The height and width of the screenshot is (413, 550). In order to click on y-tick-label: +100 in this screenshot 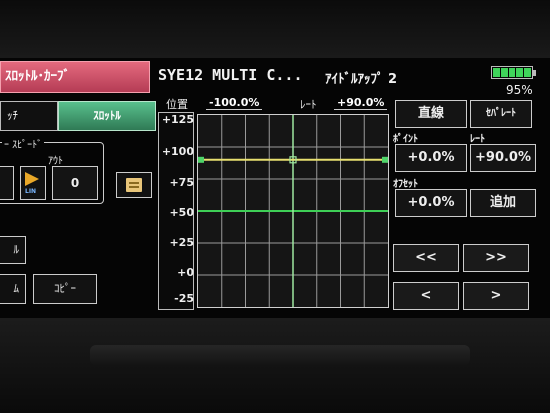, I will do `click(177, 151)`.